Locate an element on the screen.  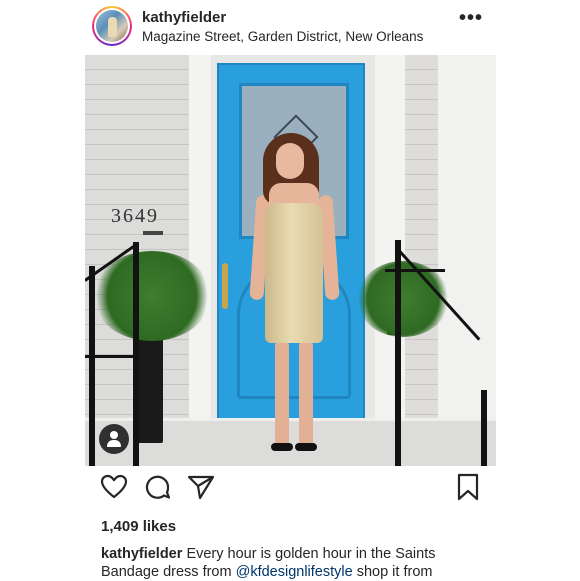
railing-post-right-outer is located at coordinates (484, 428).